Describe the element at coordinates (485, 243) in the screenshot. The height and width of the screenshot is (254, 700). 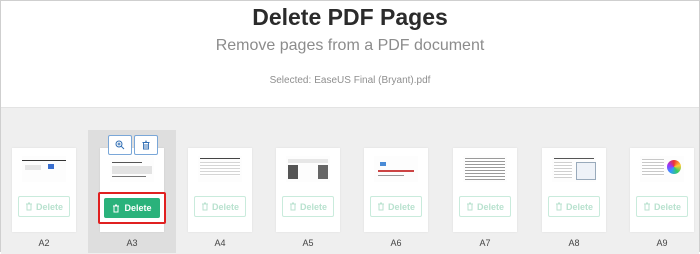
I see `page-label: A7` at that location.